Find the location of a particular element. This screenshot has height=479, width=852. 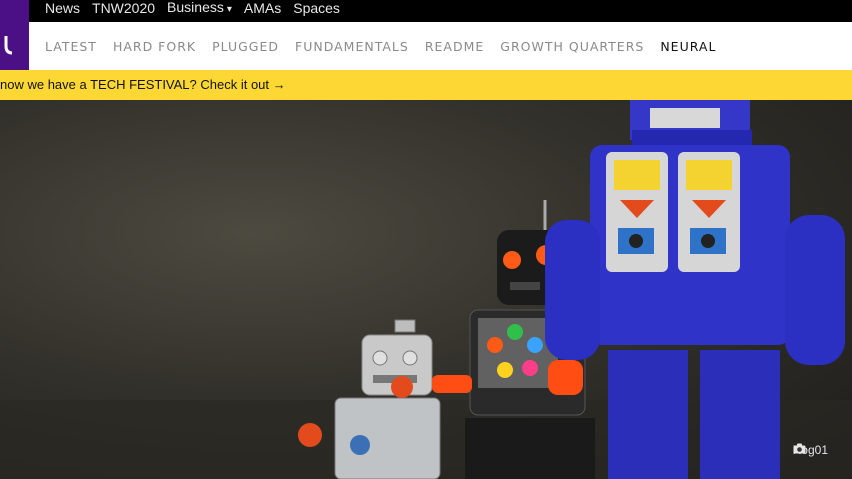

top-bar: News TNW2020 Business ▾ AMAs Spaces is located at coordinates (426, 11).